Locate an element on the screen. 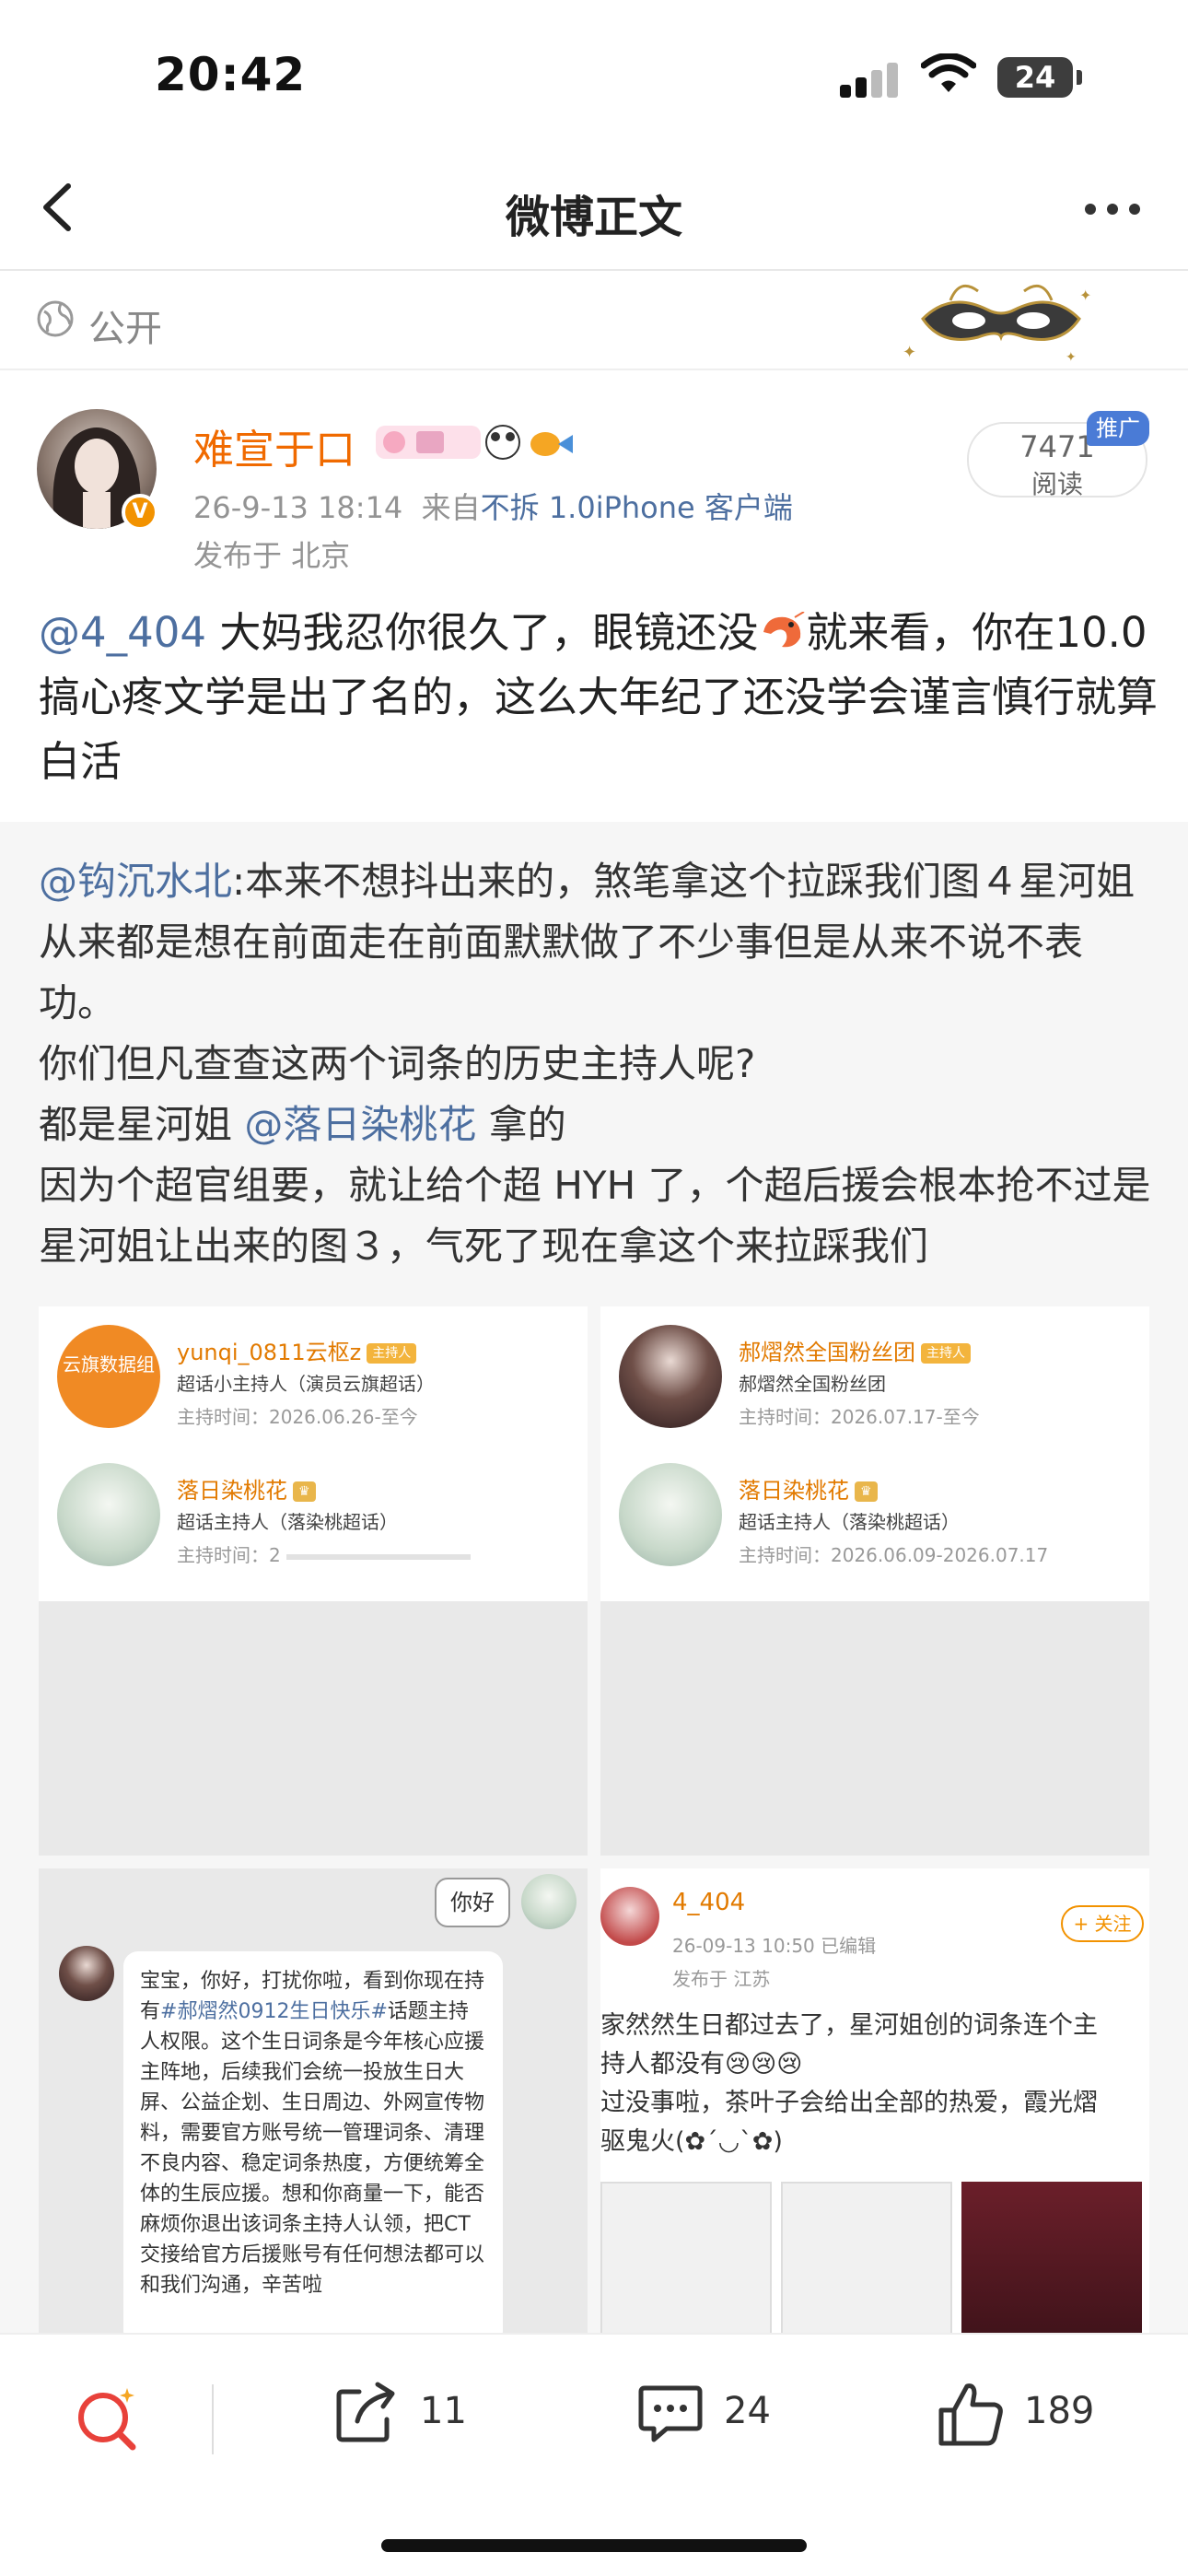 The height and width of the screenshot is (2576, 1188). blurred-redaction is located at coordinates (378, 1556).